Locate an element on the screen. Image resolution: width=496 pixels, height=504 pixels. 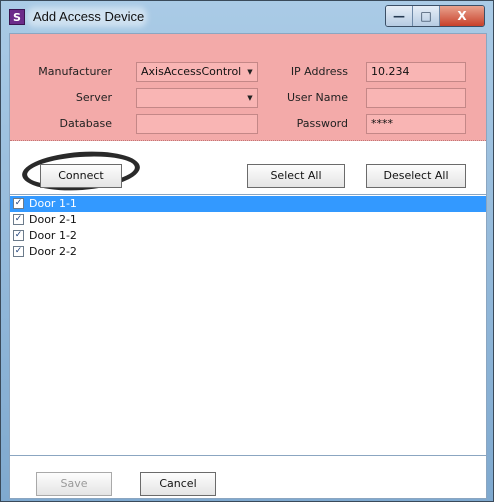
save-button: Save is located at coordinates (74, 484).